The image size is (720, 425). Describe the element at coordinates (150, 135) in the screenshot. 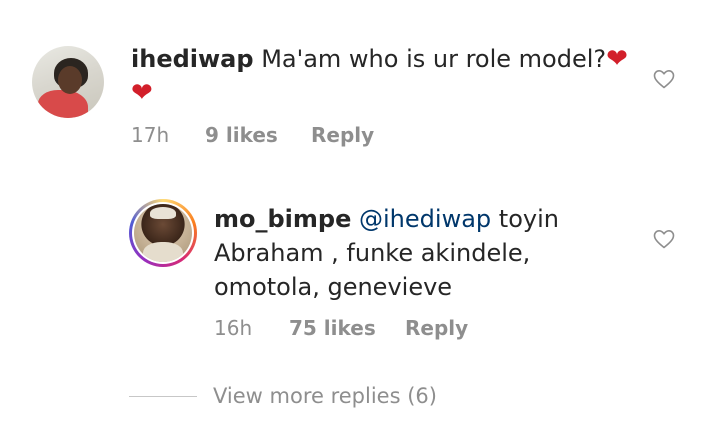

I see `comment-time: 17h` at that location.